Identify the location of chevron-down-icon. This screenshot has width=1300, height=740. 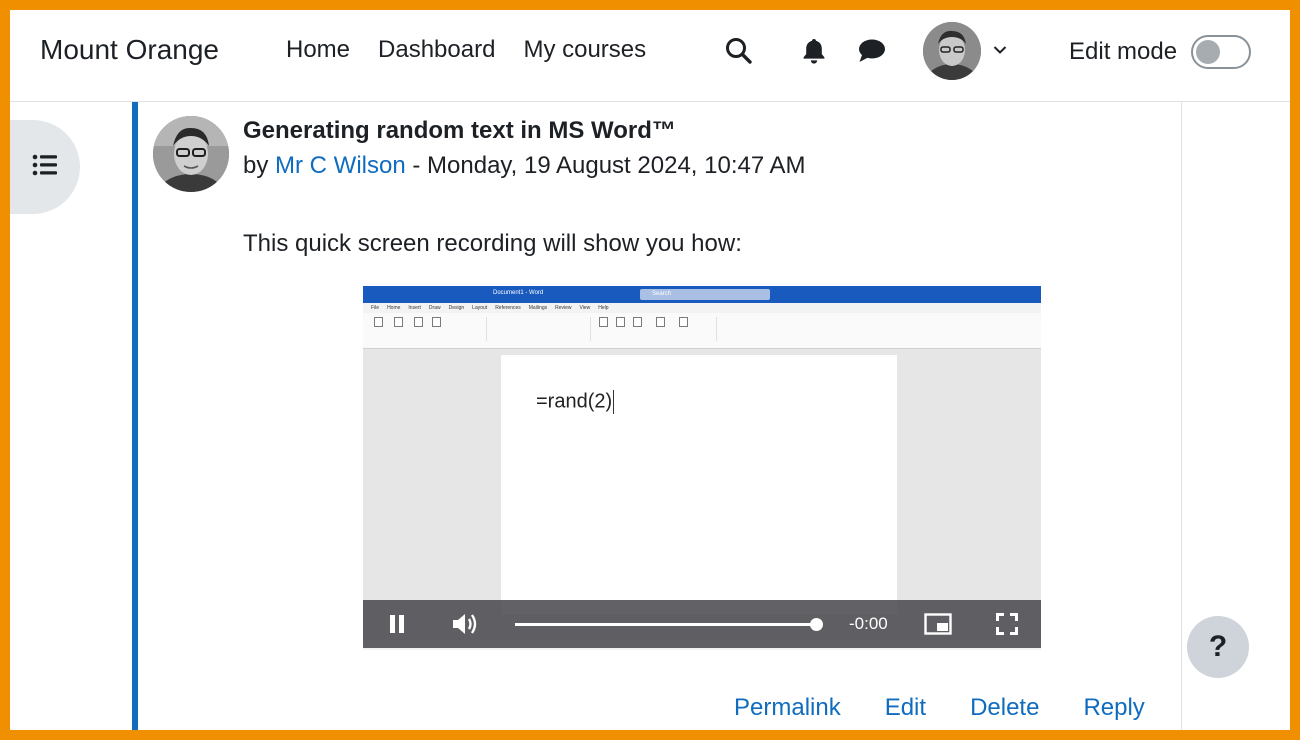
(1000, 51).